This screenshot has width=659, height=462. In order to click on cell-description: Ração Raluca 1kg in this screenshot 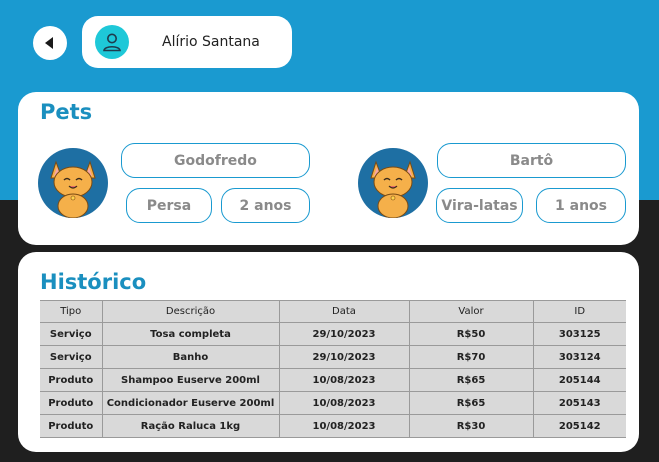, I will do `click(190, 426)`.